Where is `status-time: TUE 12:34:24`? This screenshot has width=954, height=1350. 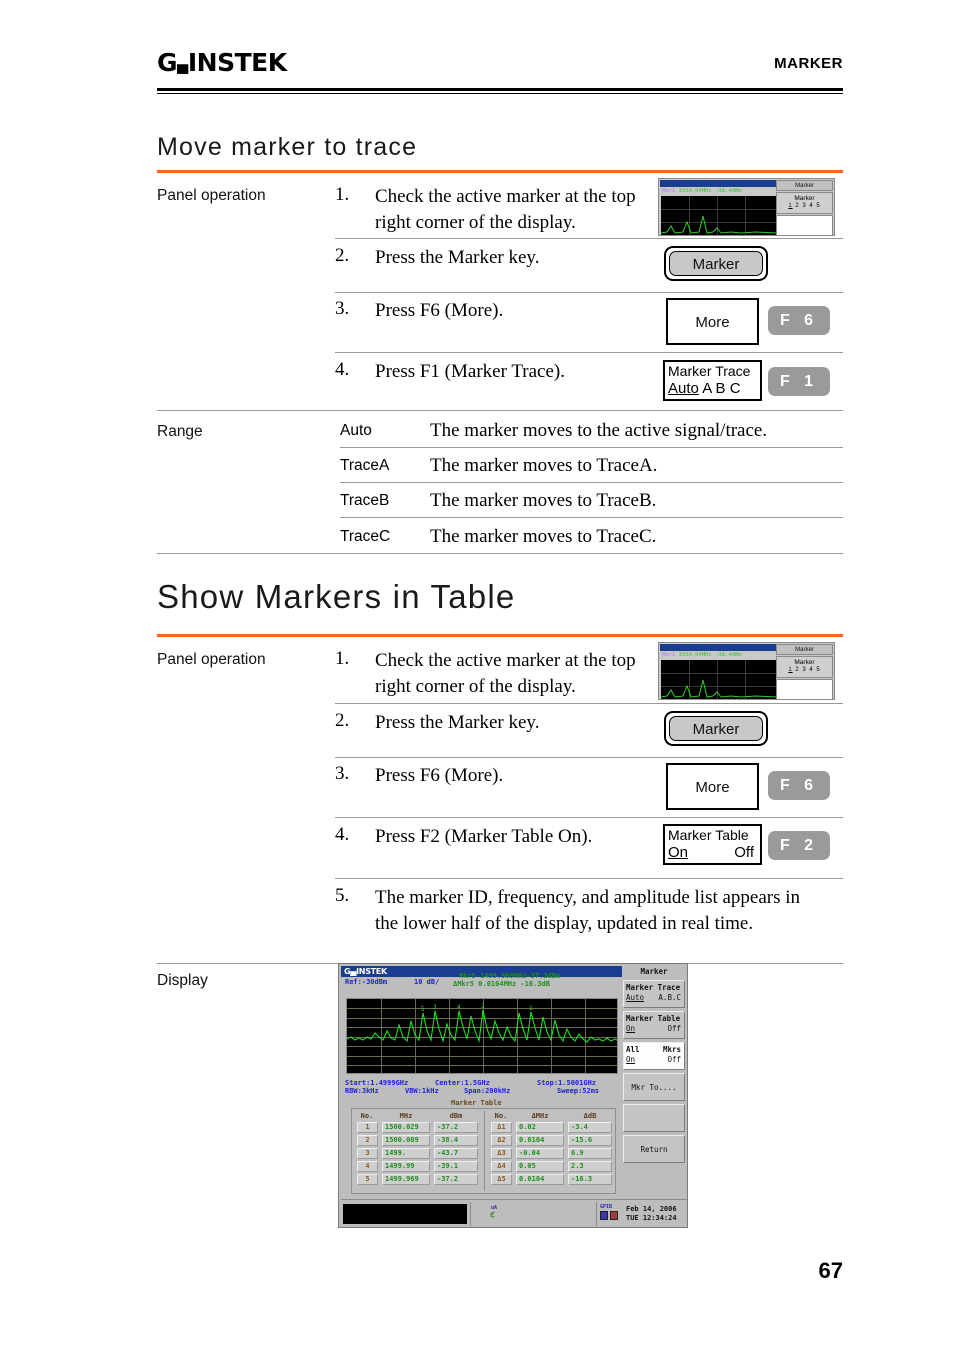 status-time: TUE 12:34:24 is located at coordinates (651, 1218).